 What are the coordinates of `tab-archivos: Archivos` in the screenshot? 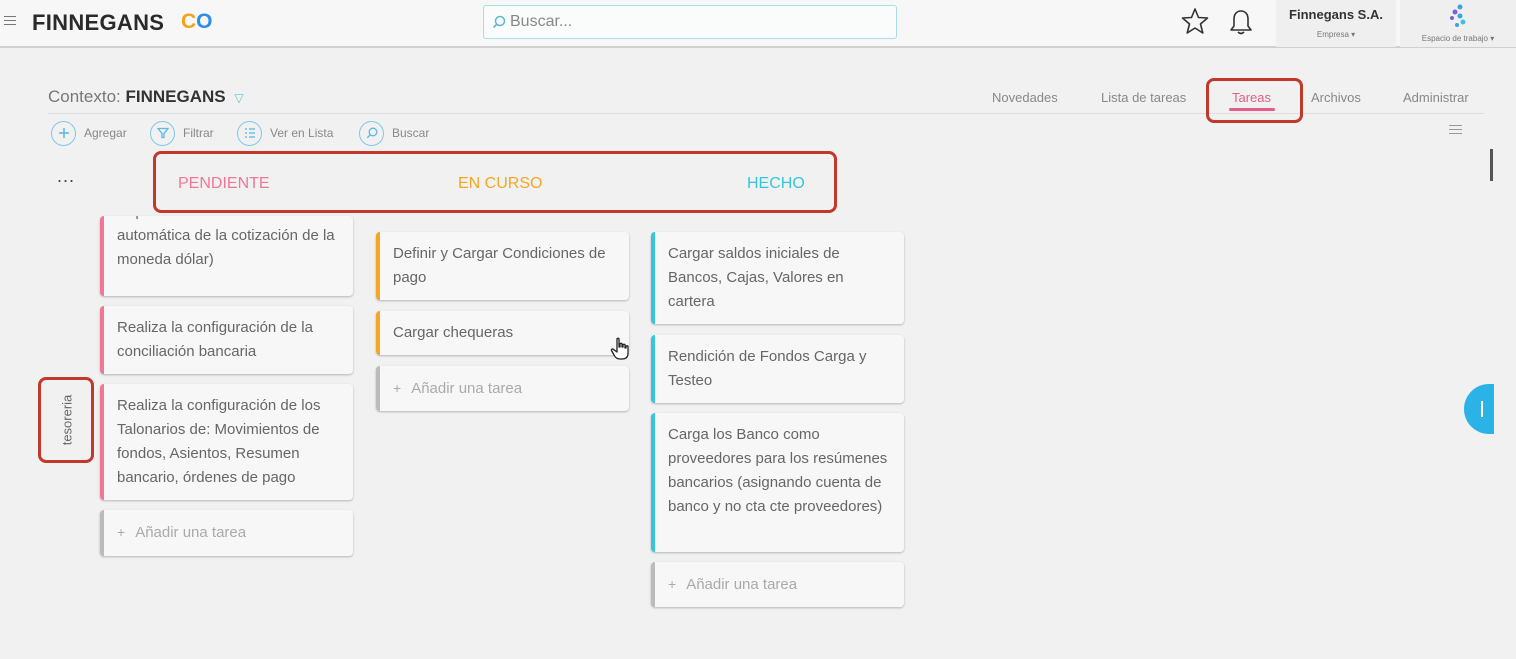 It's located at (1336, 97).